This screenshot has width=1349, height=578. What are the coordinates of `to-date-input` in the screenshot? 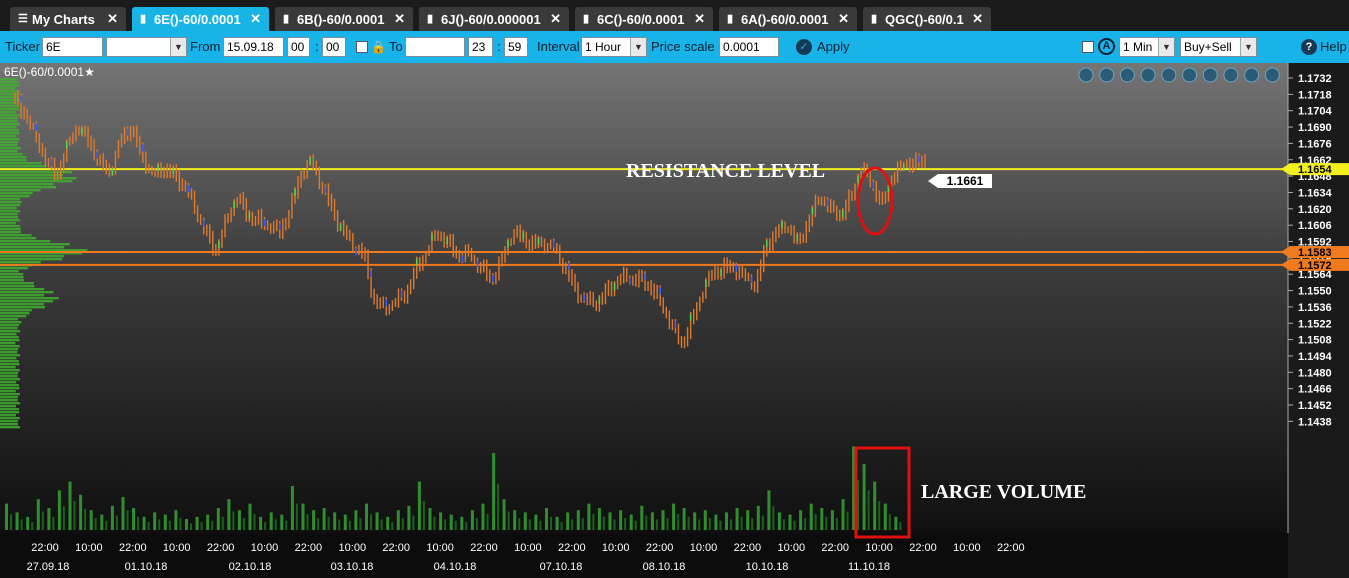 It's located at (435, 47).